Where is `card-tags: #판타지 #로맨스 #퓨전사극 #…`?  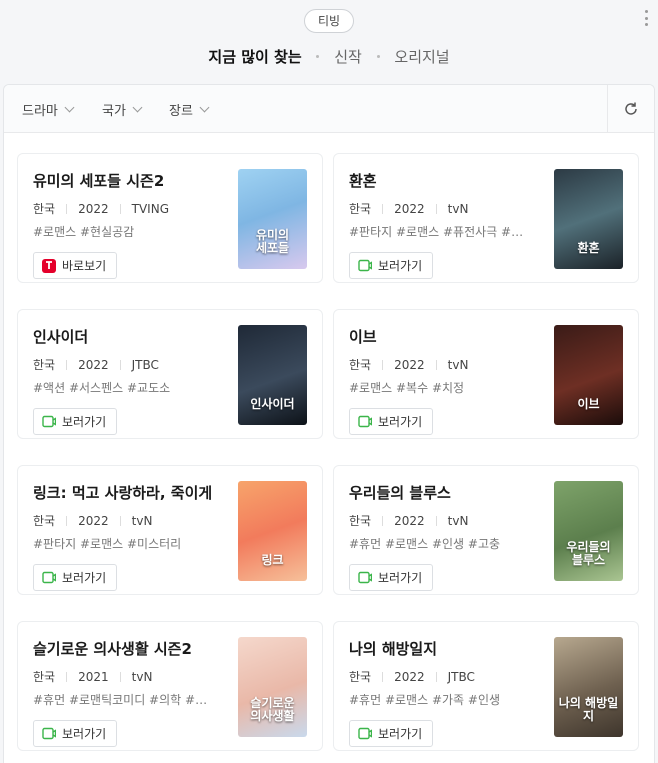
card-tags: #판타지 #로맨스 #퓨전사극 #… is located at coordinates (436, 232).